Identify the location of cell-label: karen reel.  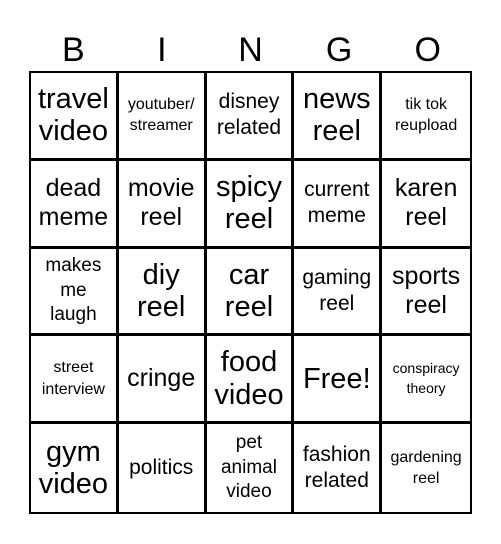
(426, 203).